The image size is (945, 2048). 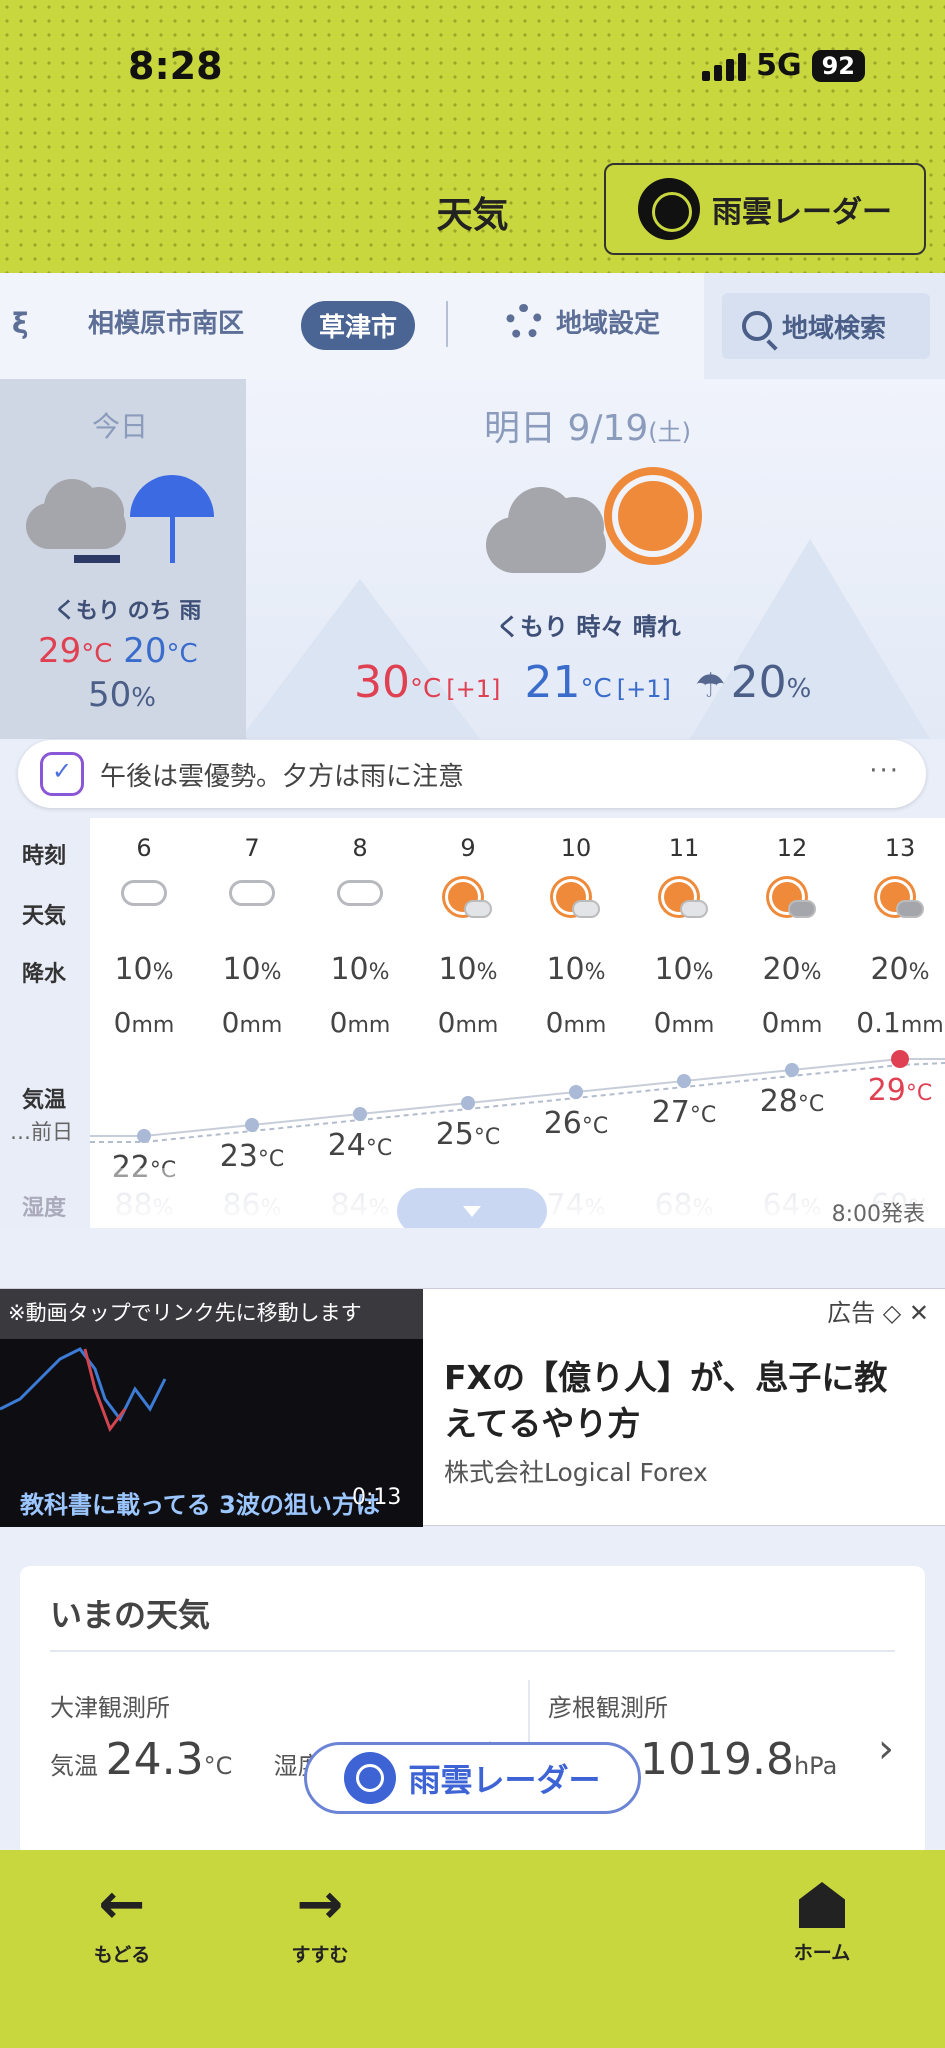 I want to click on area-tabs: ξ 相模原市南区 草津市 地域設定 地域検索, so click(x=472, y=326).